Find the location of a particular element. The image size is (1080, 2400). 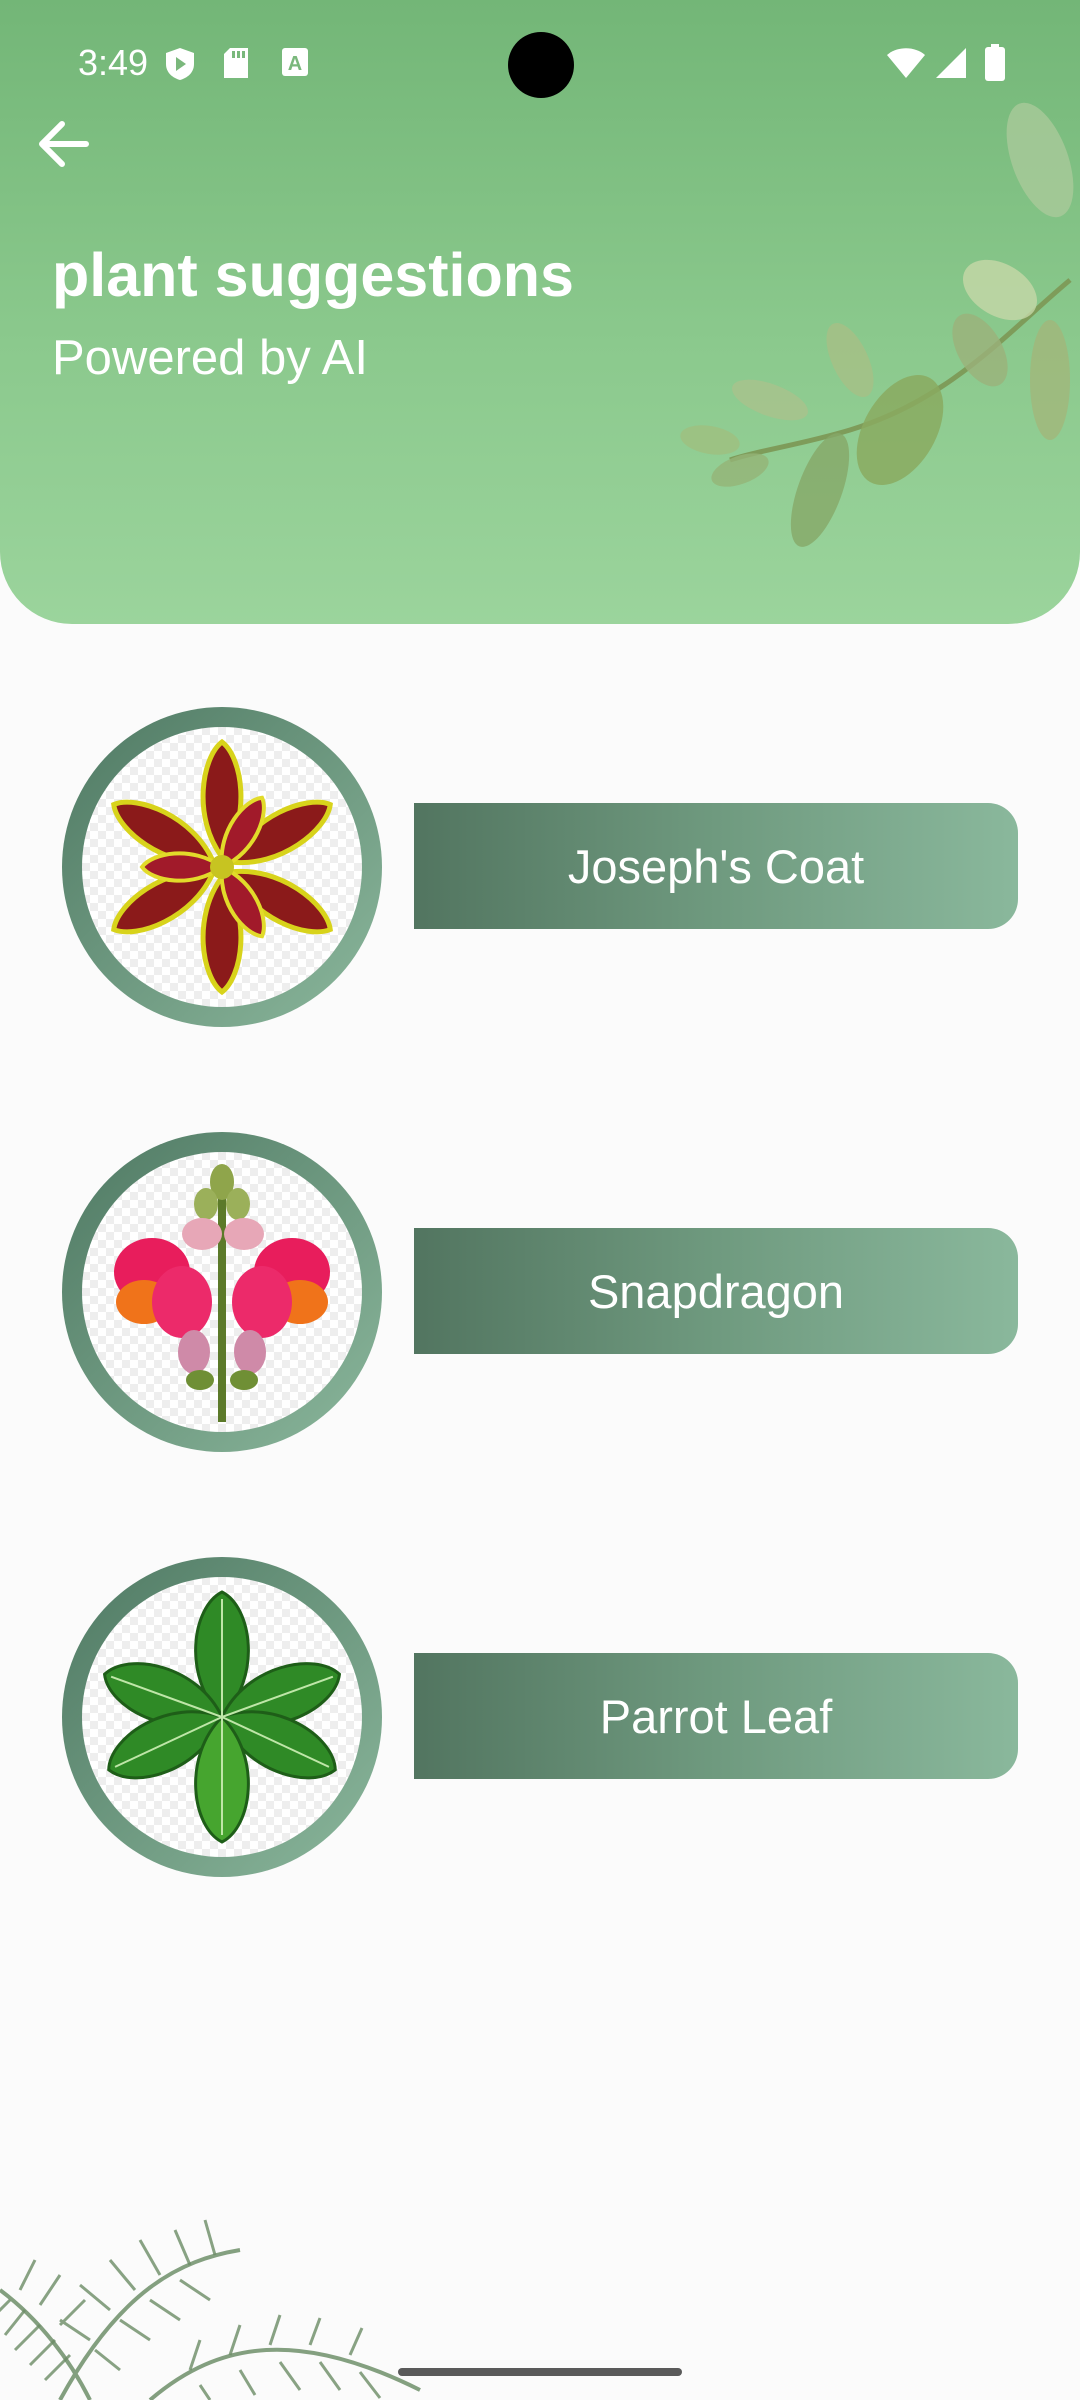

signal-icon is located at coordinates (951, 63).